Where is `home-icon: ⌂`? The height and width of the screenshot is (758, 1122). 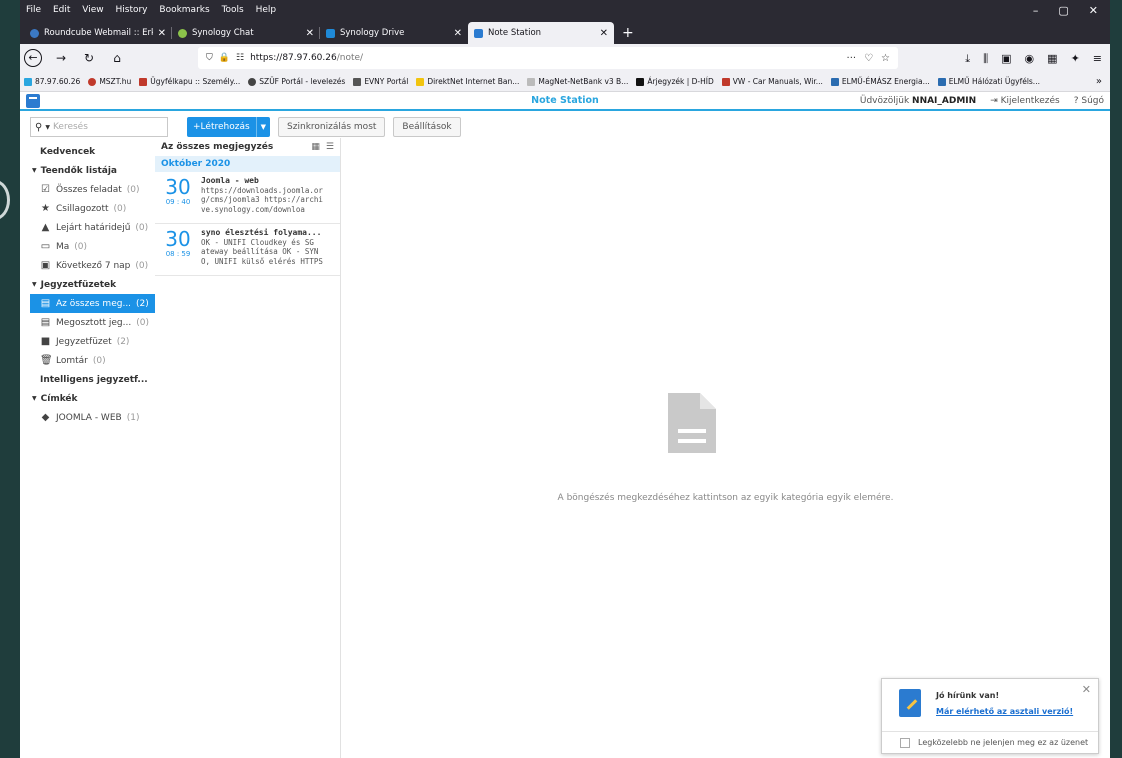
home-icon: ⌂ is located at coordinates (117, 58).